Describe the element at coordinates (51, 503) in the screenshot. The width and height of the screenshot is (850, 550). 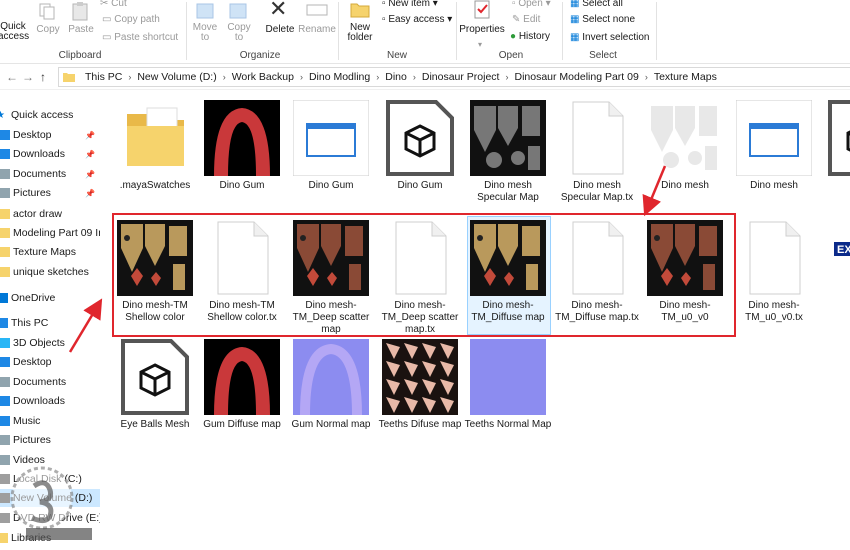
I see `watermark-logo` at that location.